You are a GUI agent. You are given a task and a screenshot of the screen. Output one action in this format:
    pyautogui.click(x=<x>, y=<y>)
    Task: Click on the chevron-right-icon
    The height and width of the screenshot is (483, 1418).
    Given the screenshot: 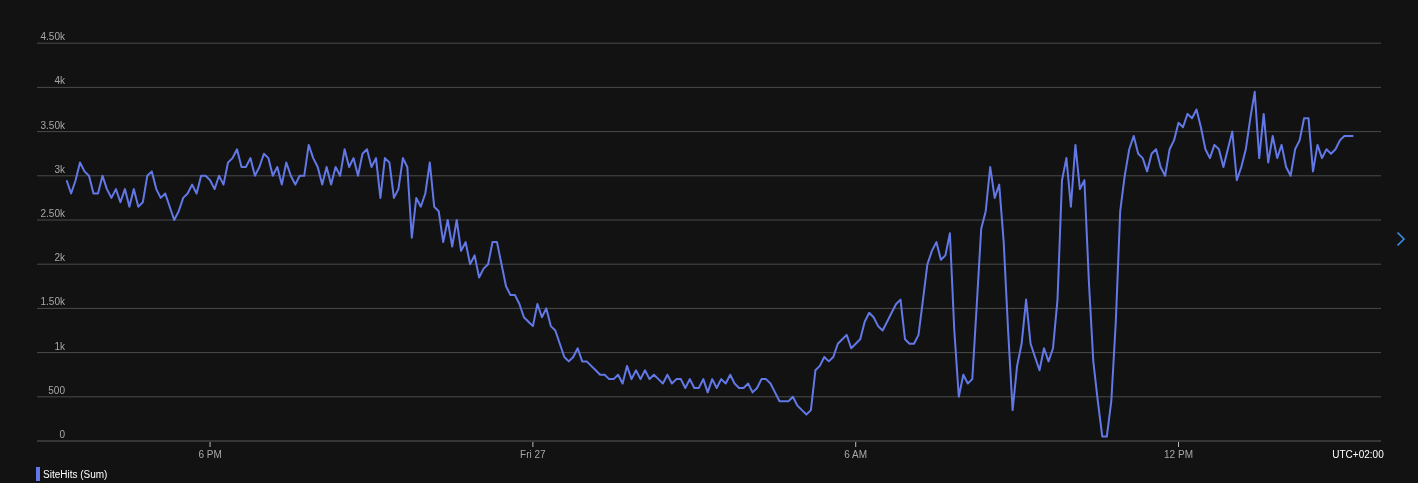 What is the action you would take?
    pyautogui.click(x=1401, y=239)
    